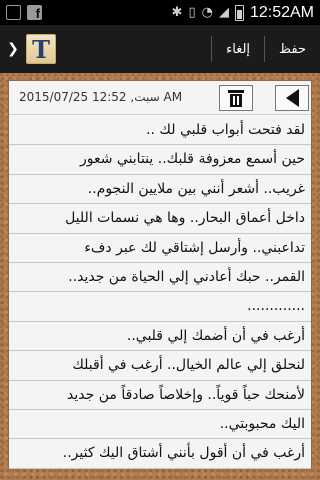 The image size is (320, 480). What do you see at coordinates (160, 474) in the screenshot?
I see `note-line` at bounding box center [160, 474].